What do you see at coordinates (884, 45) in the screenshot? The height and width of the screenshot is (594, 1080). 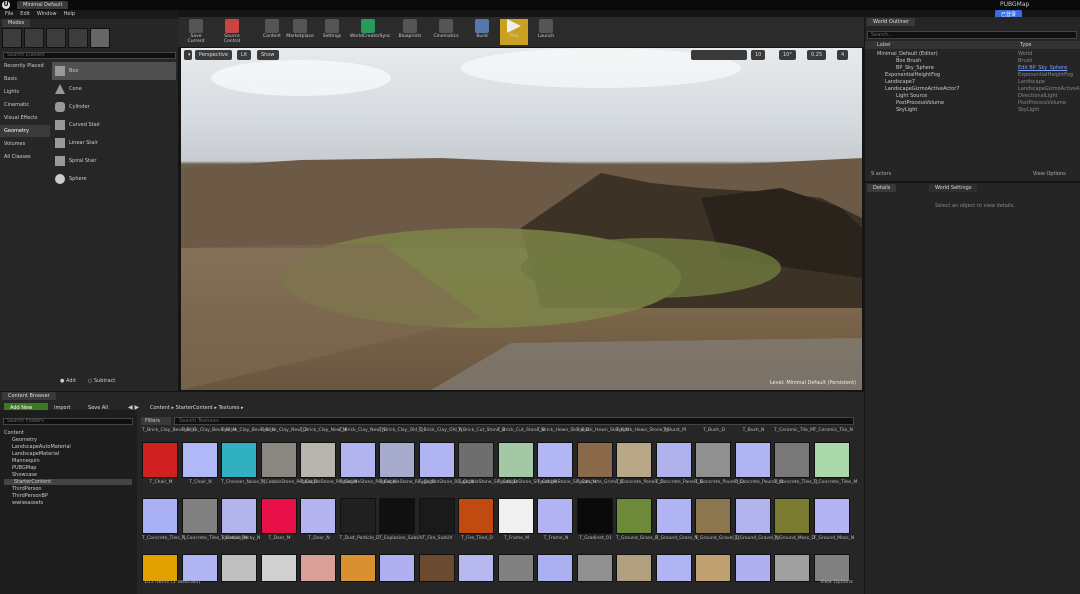 I see `col-label: Label` at bounding box center [884, 45].